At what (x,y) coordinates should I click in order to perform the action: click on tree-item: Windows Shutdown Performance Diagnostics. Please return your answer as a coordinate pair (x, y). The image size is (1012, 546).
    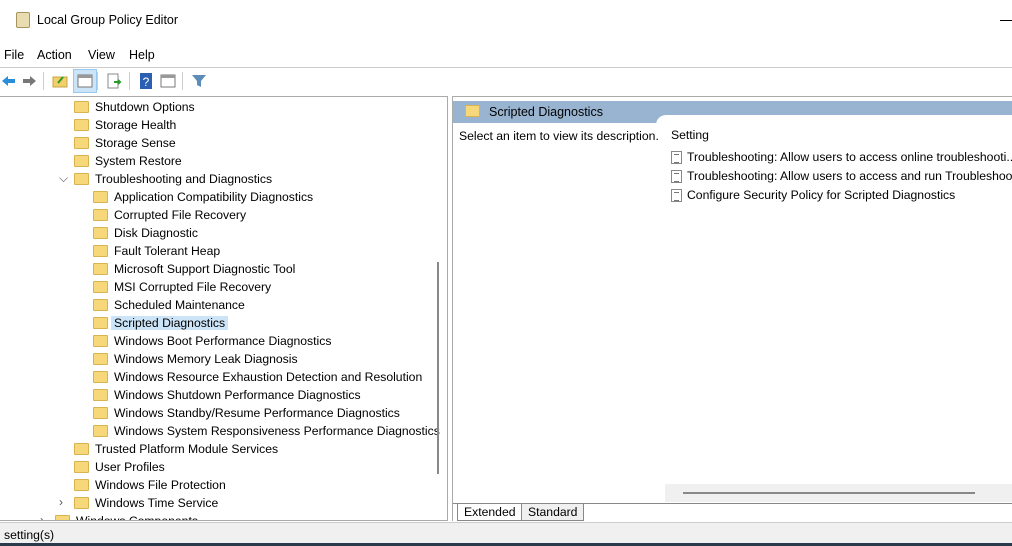
    Looking at the image, I should click on (220, 395).